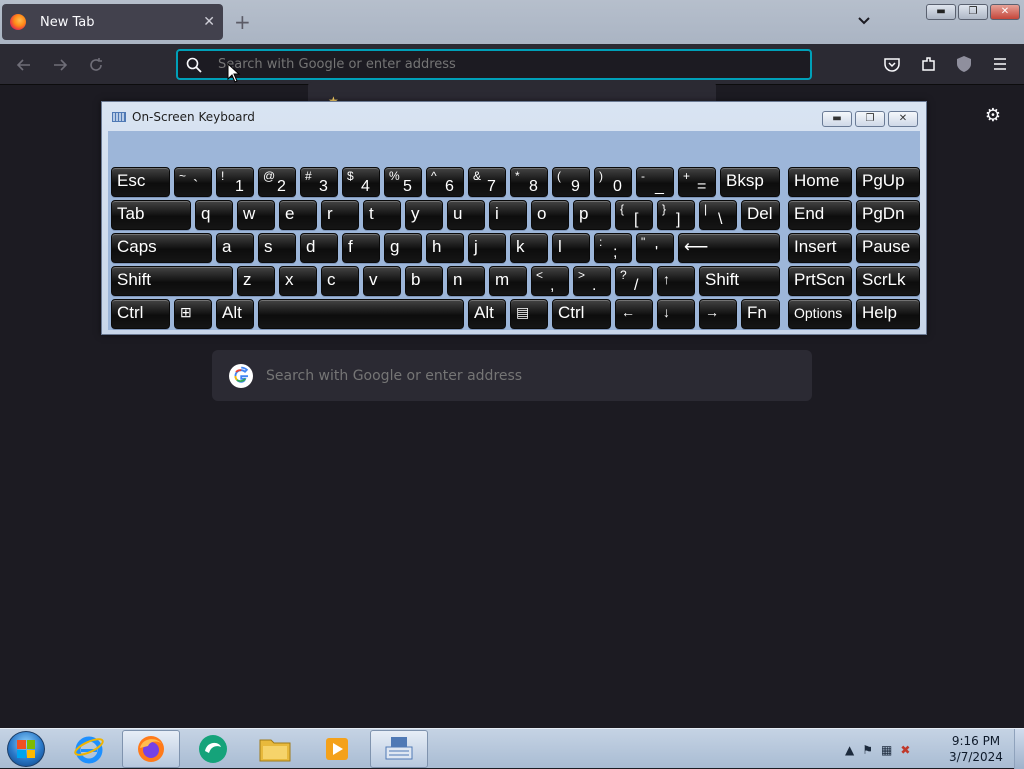 This screenshot has height=769, width=1024. I want to click on volume-muted-icon: ✖, so click(905, 750).